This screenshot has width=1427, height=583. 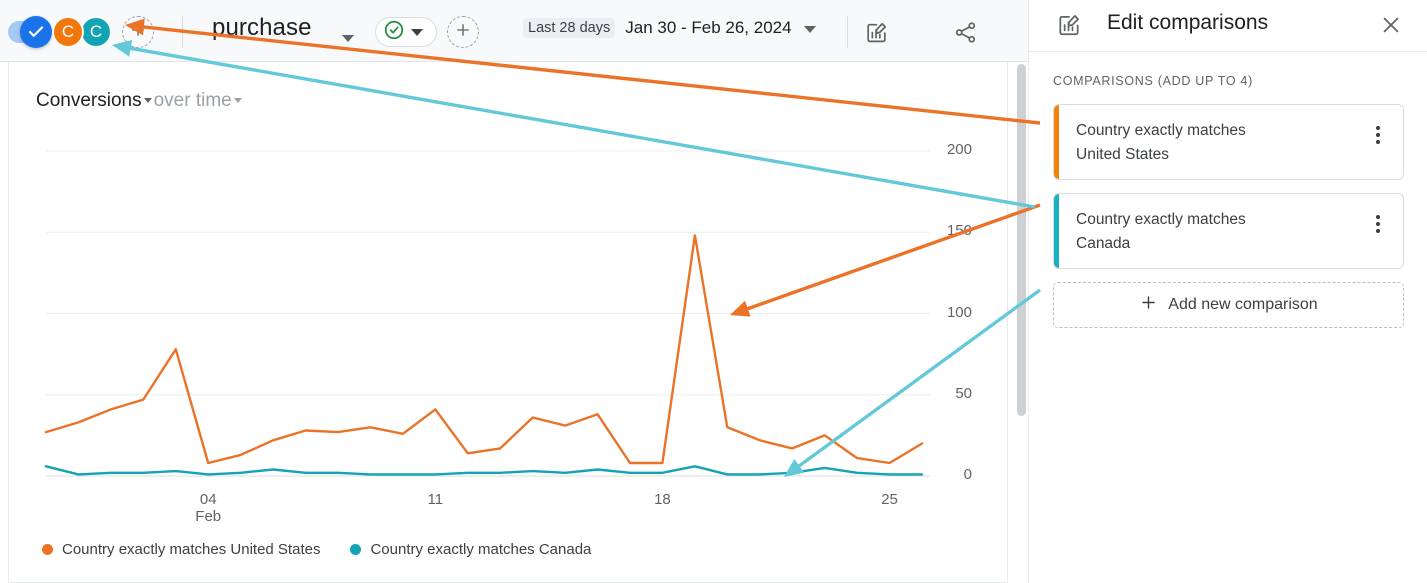 I want to click on y-axis-tick-label: 150, so click(x=959, y=231).